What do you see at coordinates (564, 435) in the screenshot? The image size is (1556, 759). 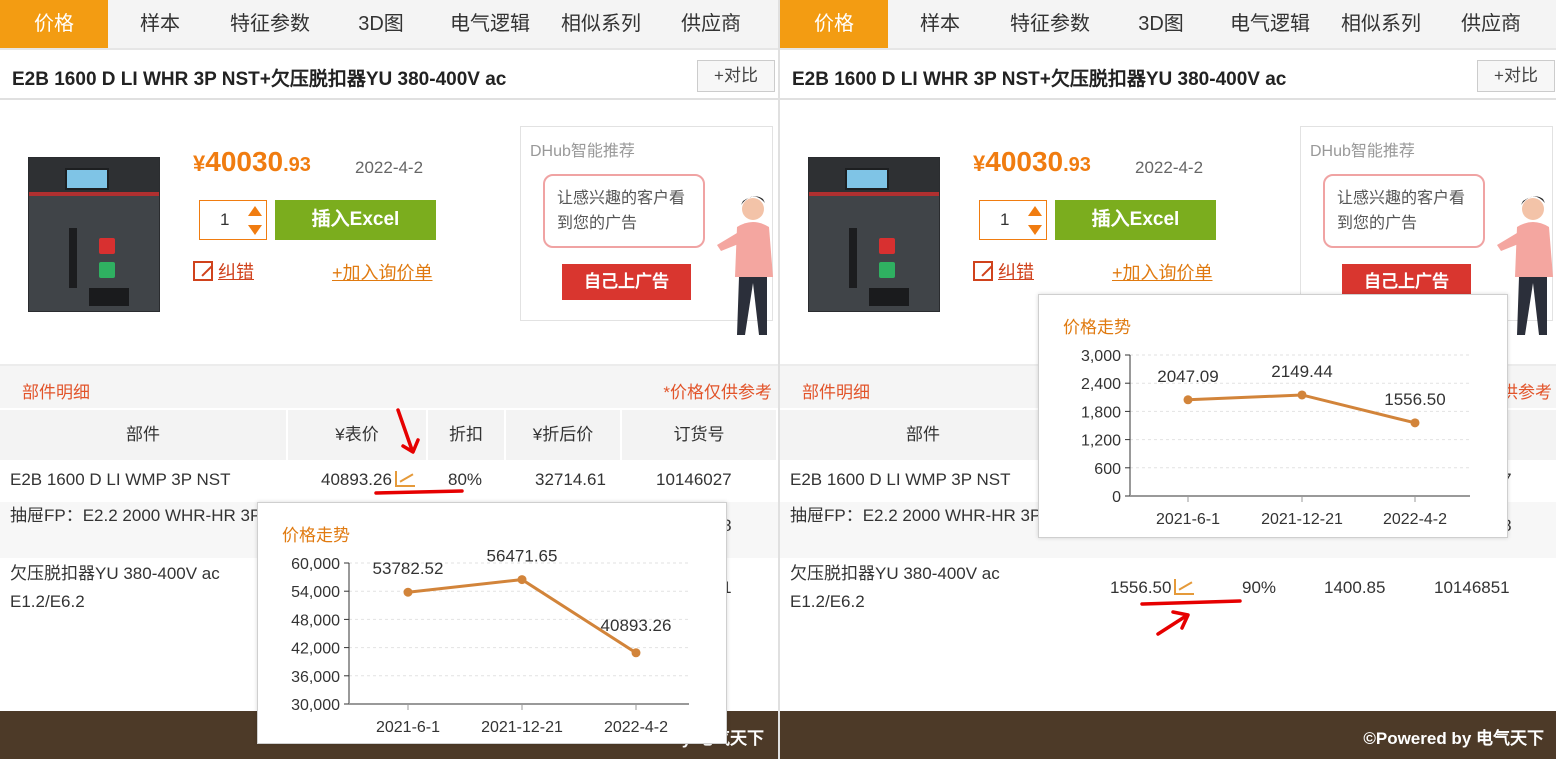 I see `col-net-price: ¥折后价` at bounding box center [564, 435].